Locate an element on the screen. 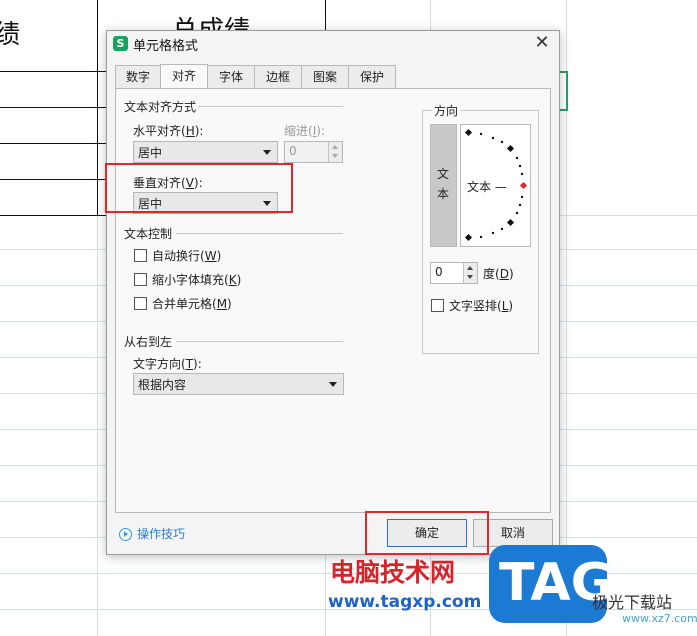  tab-pattern: 图案 is located at coordinates (325, 76).